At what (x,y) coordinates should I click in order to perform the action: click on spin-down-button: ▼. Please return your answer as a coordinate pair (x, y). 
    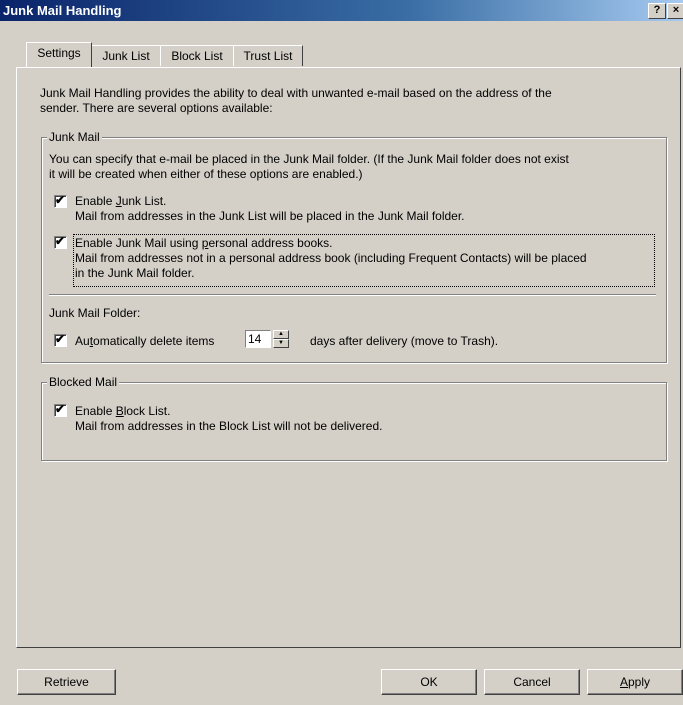
    Looking at the image, I should click on (281, 343).